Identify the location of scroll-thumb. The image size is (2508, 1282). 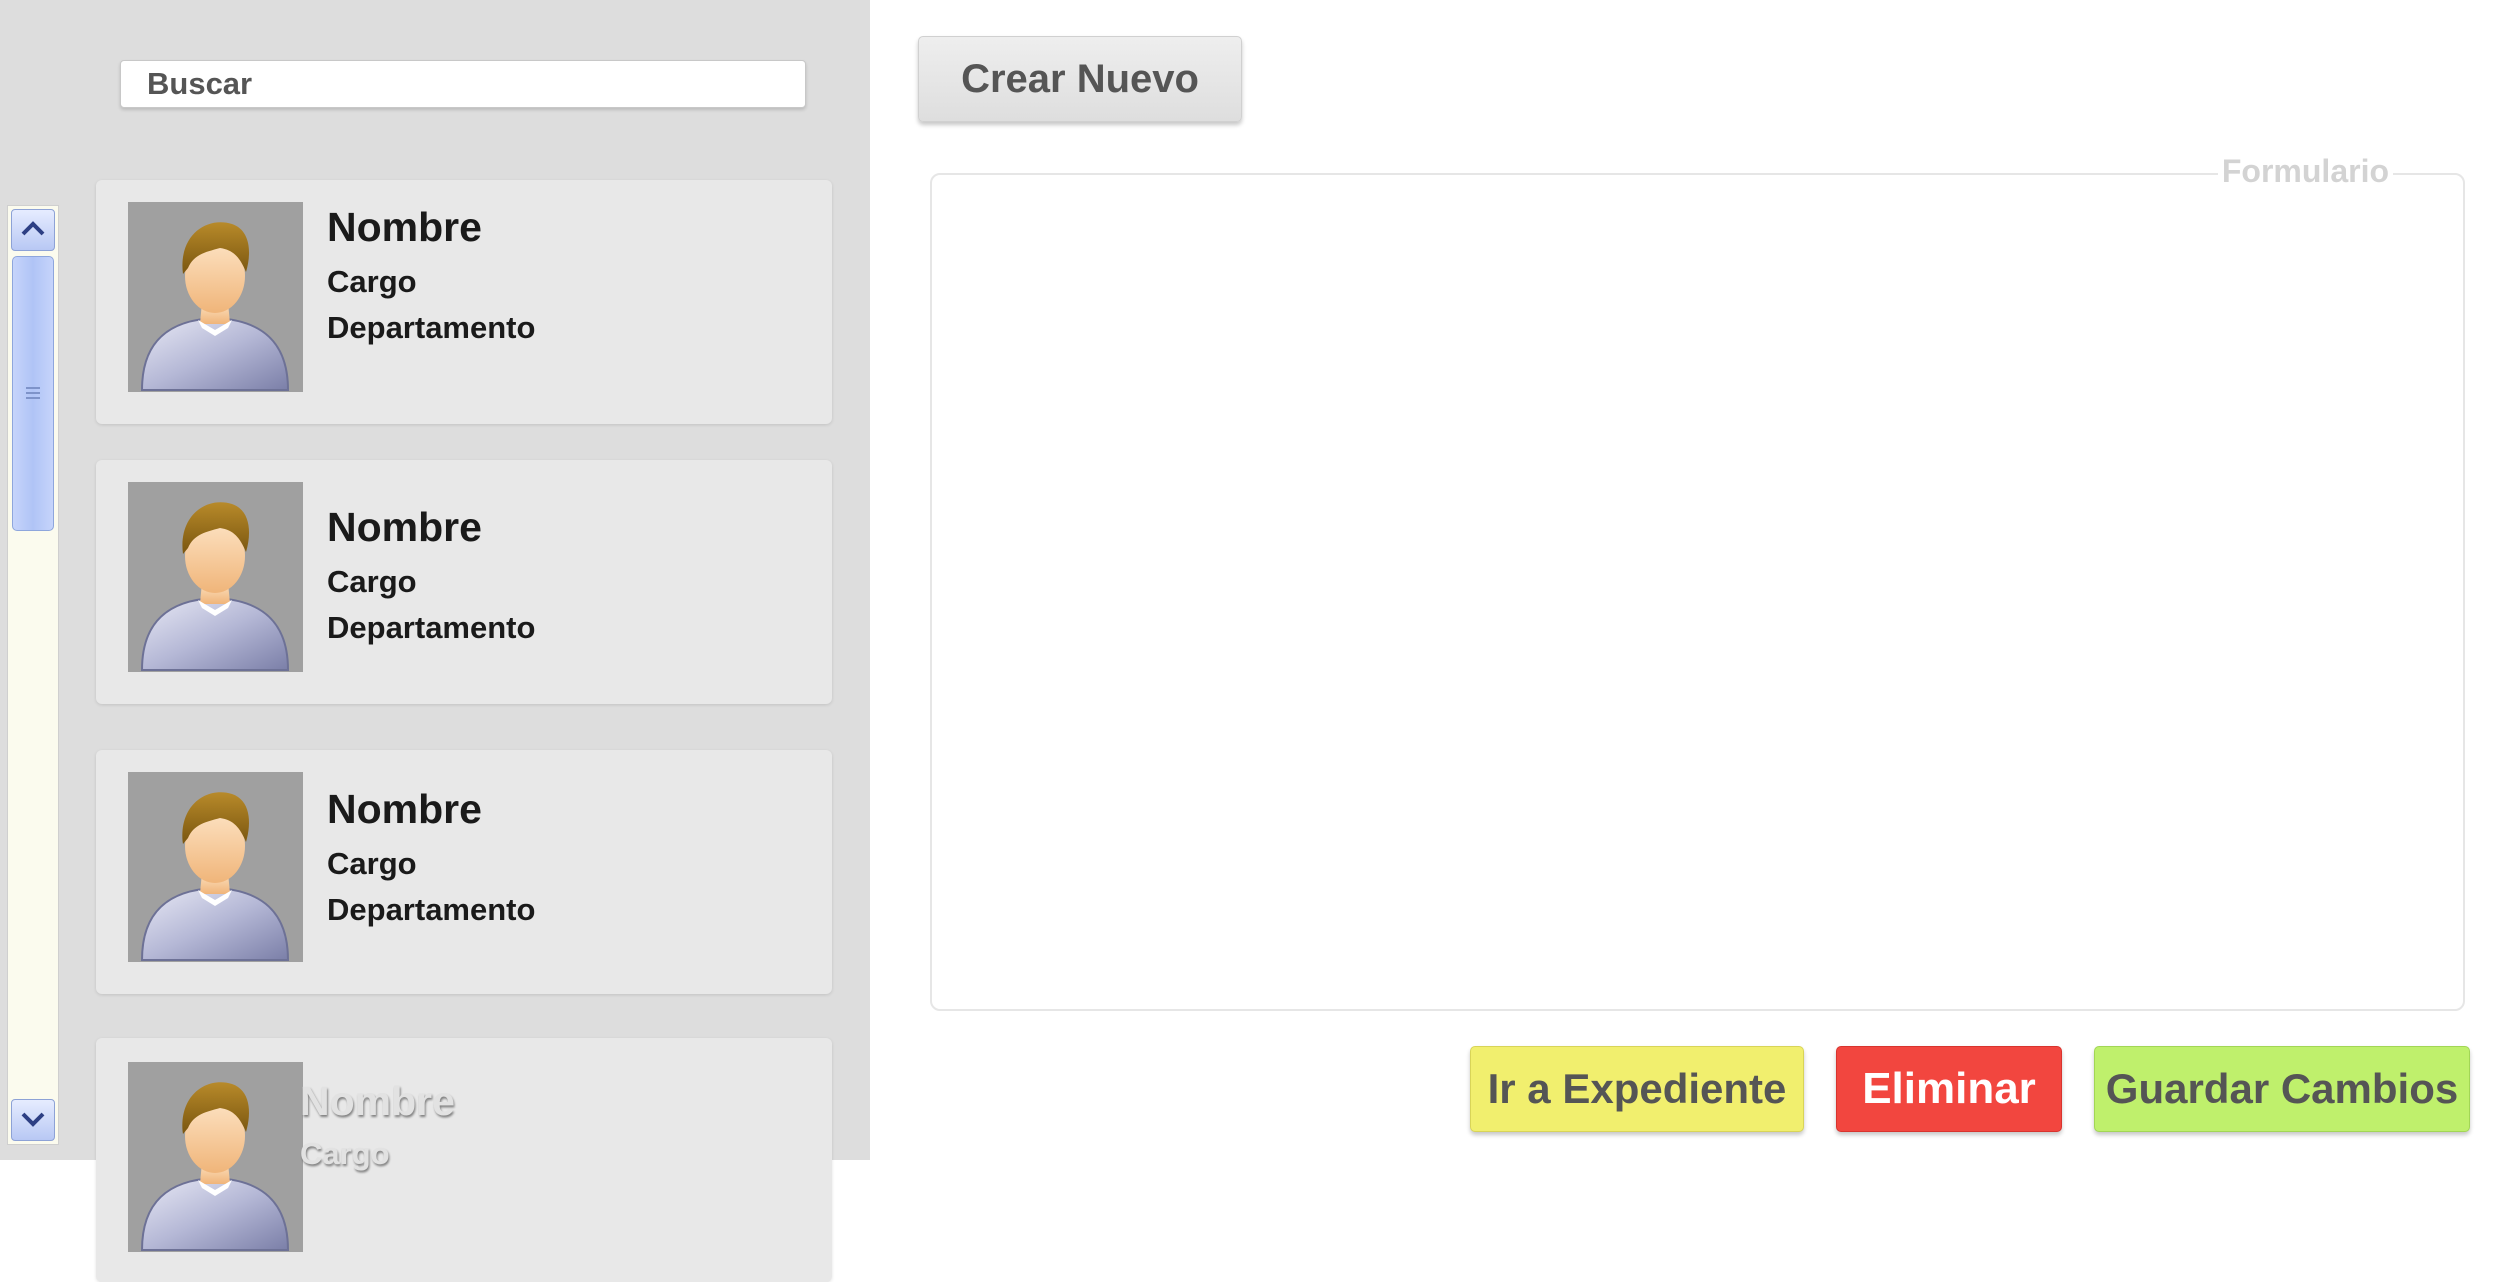
(33, 393).